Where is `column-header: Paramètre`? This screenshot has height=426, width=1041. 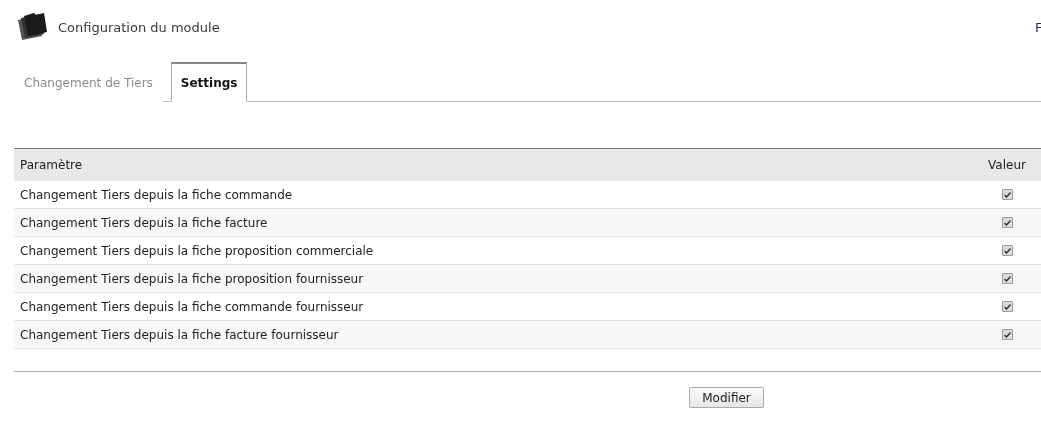
column-header: Paramètre is located at coordinates (51, 165).